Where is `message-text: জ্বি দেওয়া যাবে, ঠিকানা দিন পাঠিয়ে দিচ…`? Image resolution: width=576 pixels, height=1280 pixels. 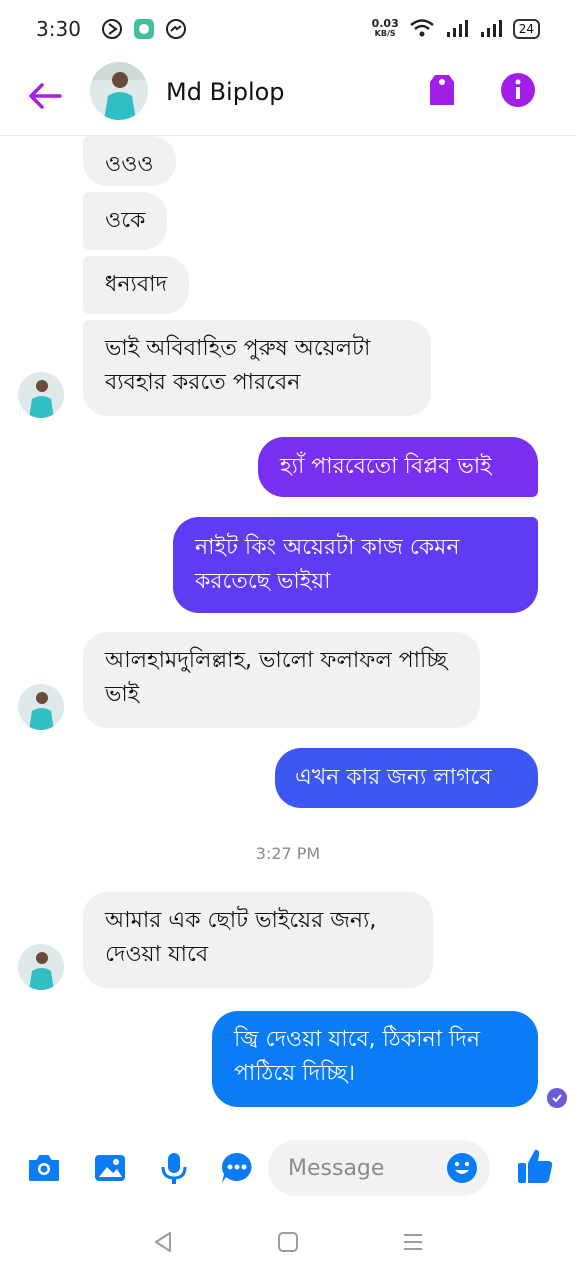
message-text: জ্বি দেওয়া যাবে, ঠিকানা দিন পাঠিয়ে দিচ… is located at coordinates (357, 1056).